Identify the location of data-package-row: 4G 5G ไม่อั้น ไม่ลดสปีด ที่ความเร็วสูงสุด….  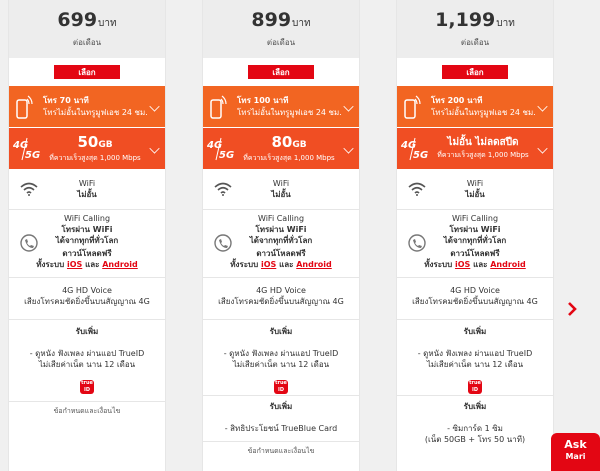
(475, 149).